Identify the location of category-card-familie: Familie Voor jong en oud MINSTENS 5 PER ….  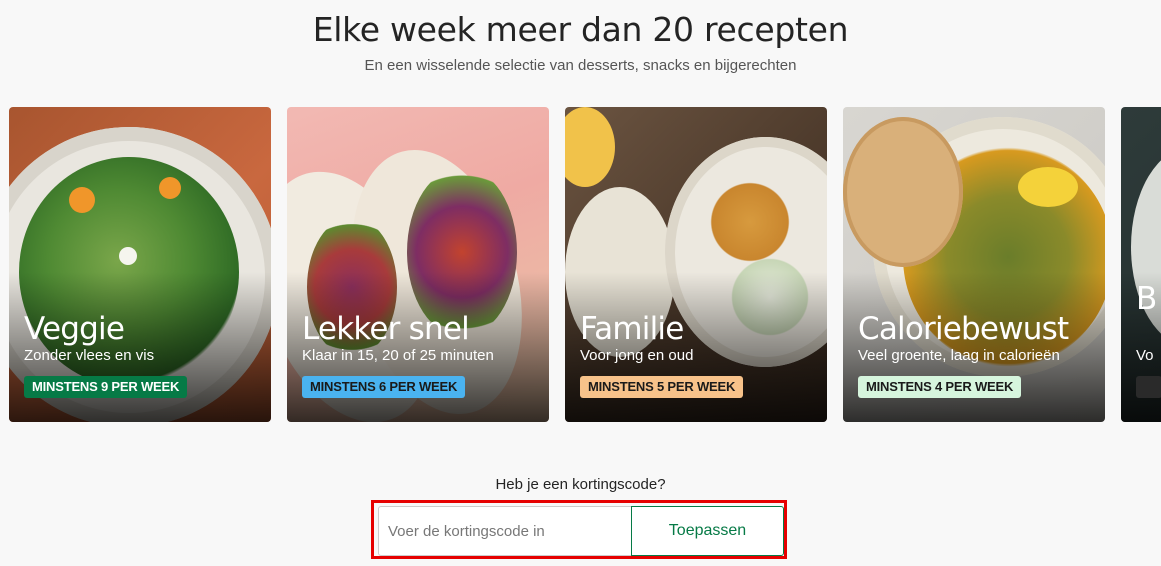
(696, 264).